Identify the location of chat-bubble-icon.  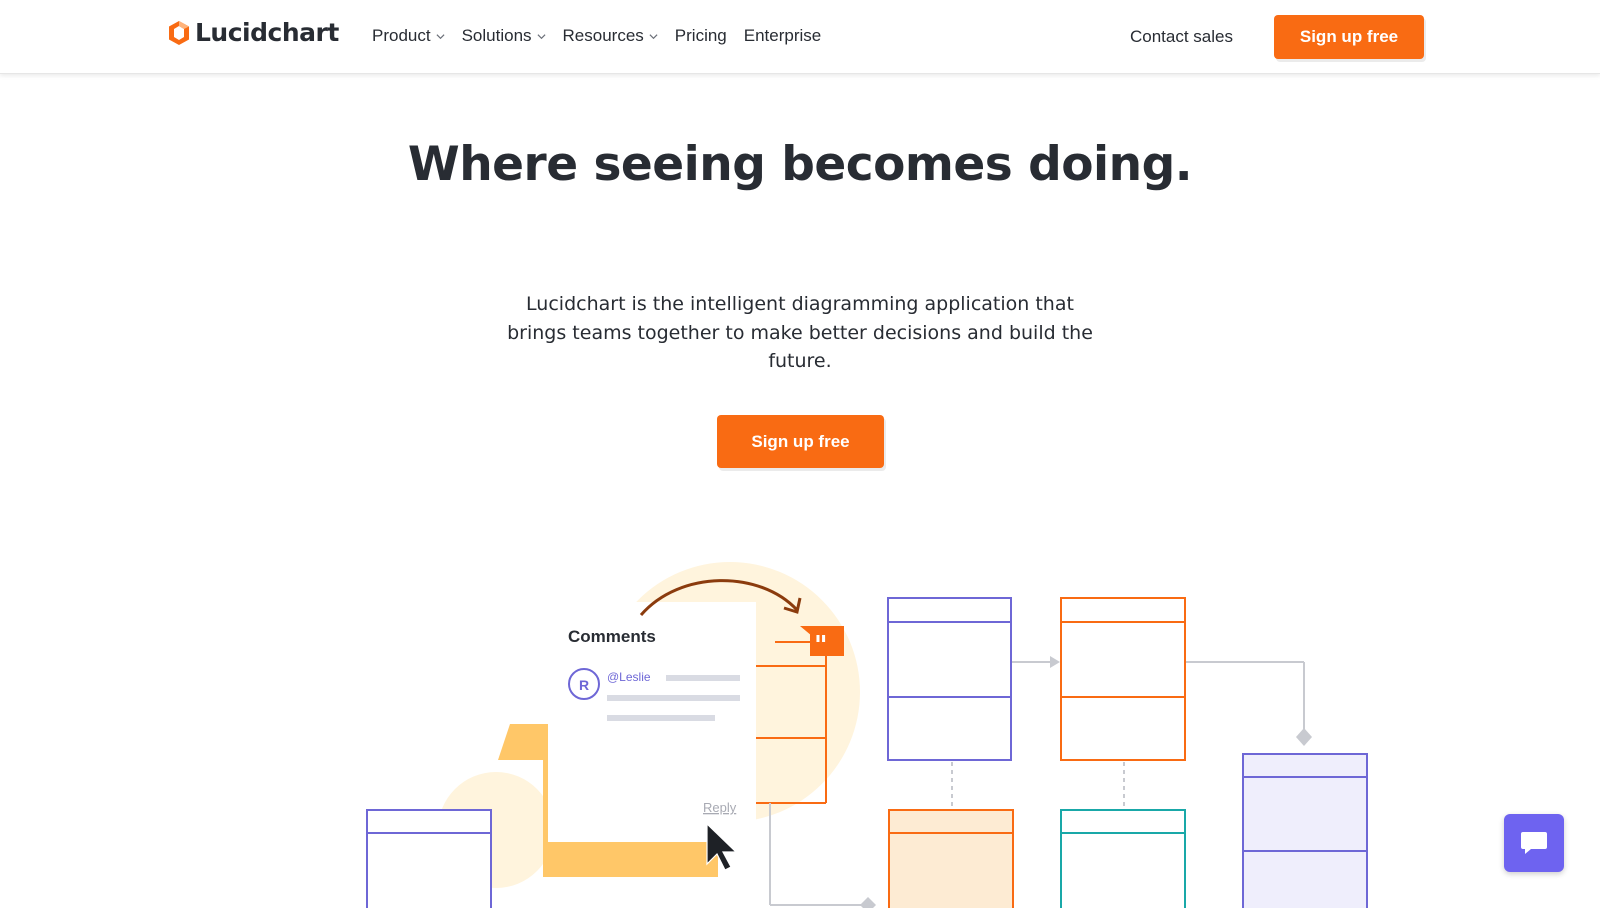
(1534, 843).